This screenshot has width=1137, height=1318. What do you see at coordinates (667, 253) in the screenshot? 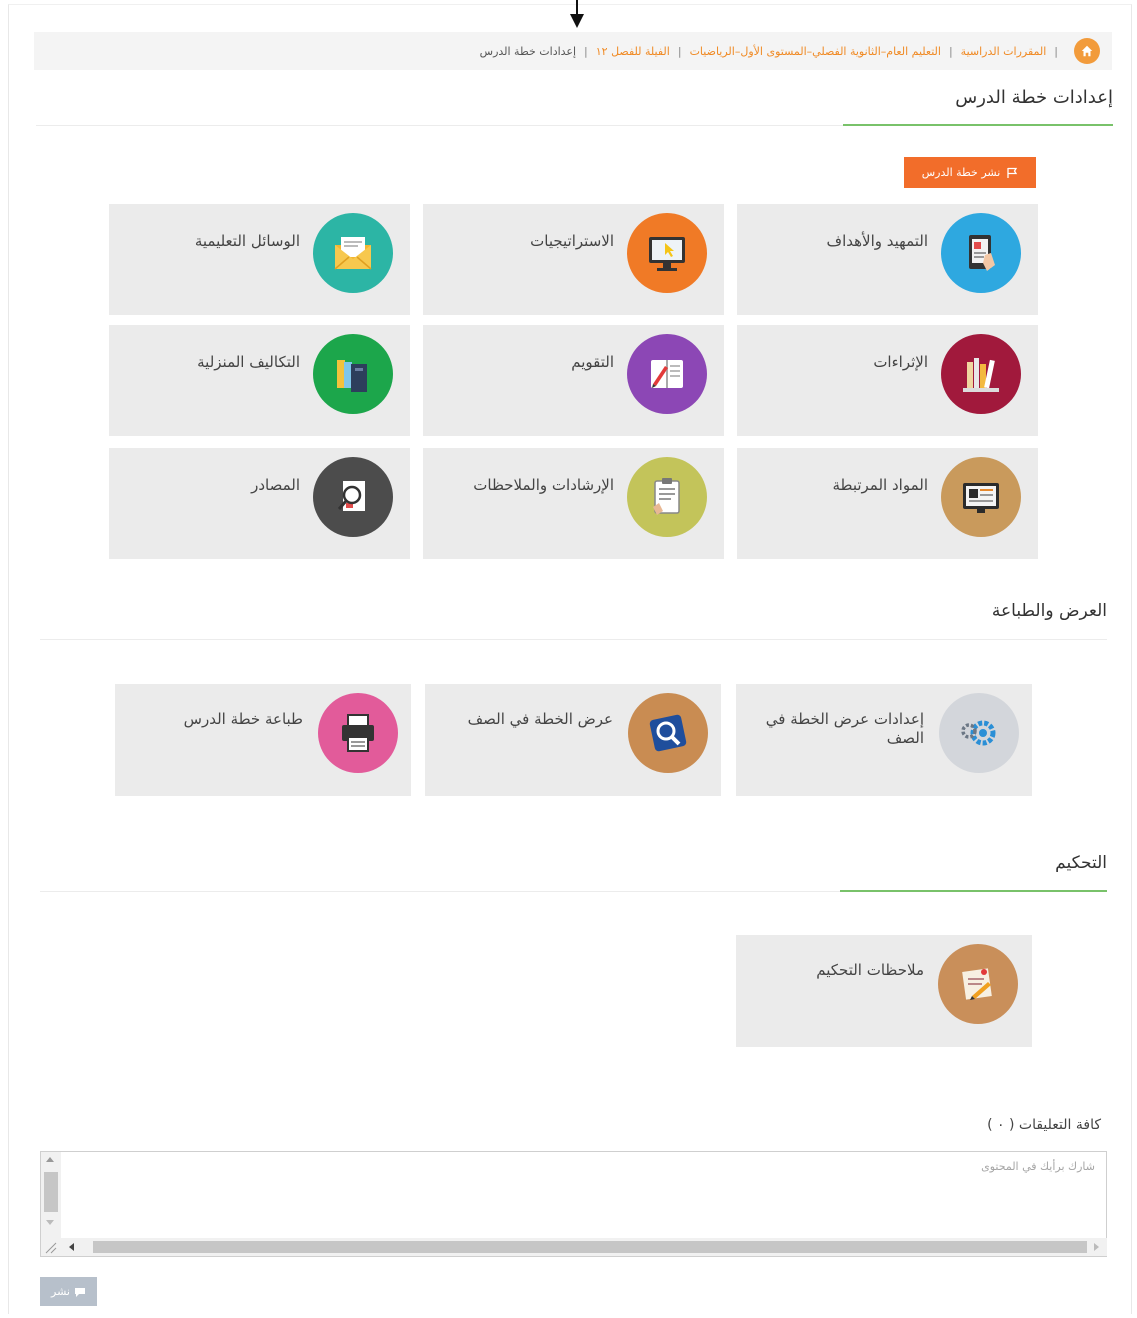
I see `monitor-pointer-icon` at bounding box center [667, 253].